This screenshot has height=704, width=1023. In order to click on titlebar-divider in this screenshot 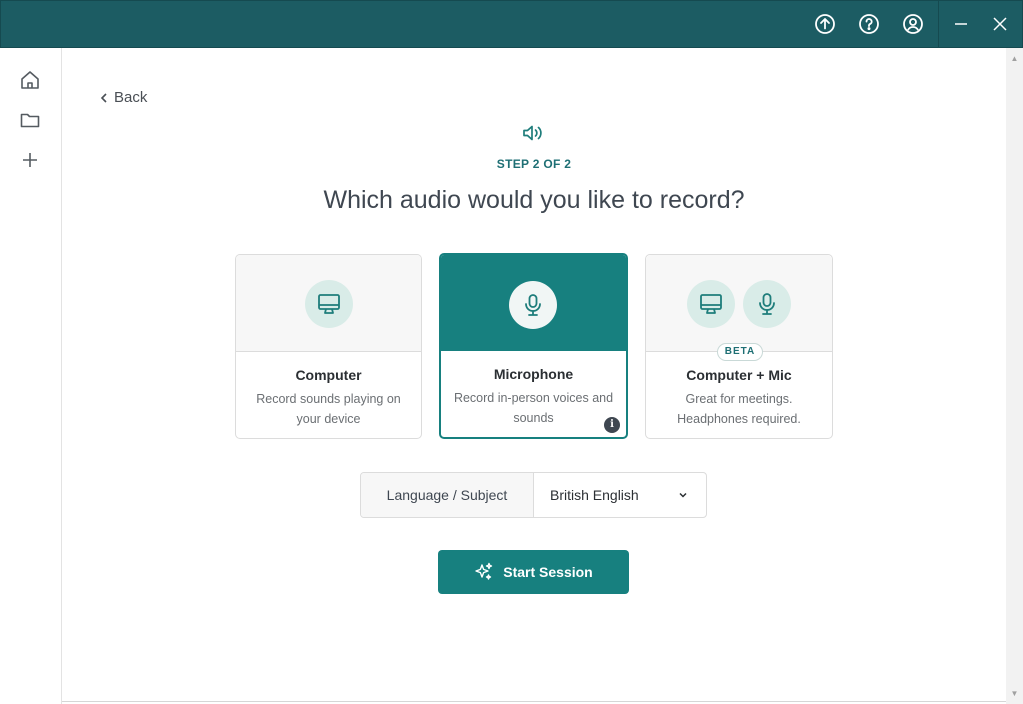, I will do `click(938, 24)`.